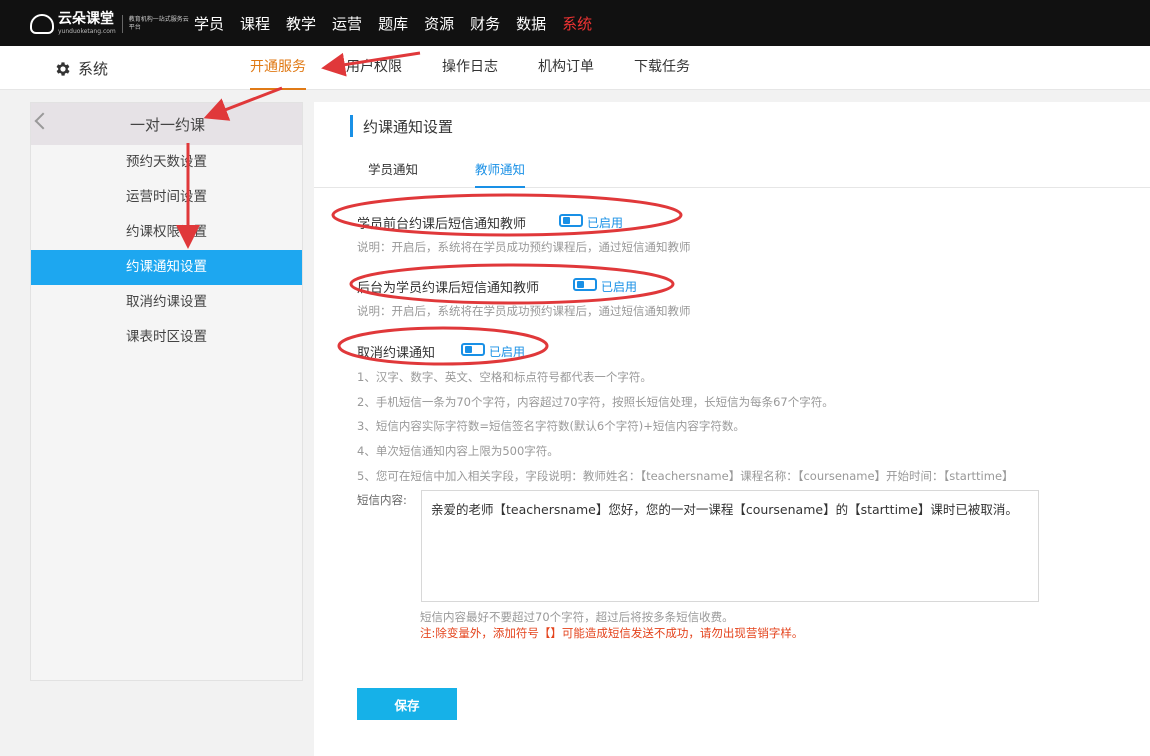  What do you see at coordinates (351, 126) in the screenshot?
I see `title-accent-bar` at bounding box center [351, 126].